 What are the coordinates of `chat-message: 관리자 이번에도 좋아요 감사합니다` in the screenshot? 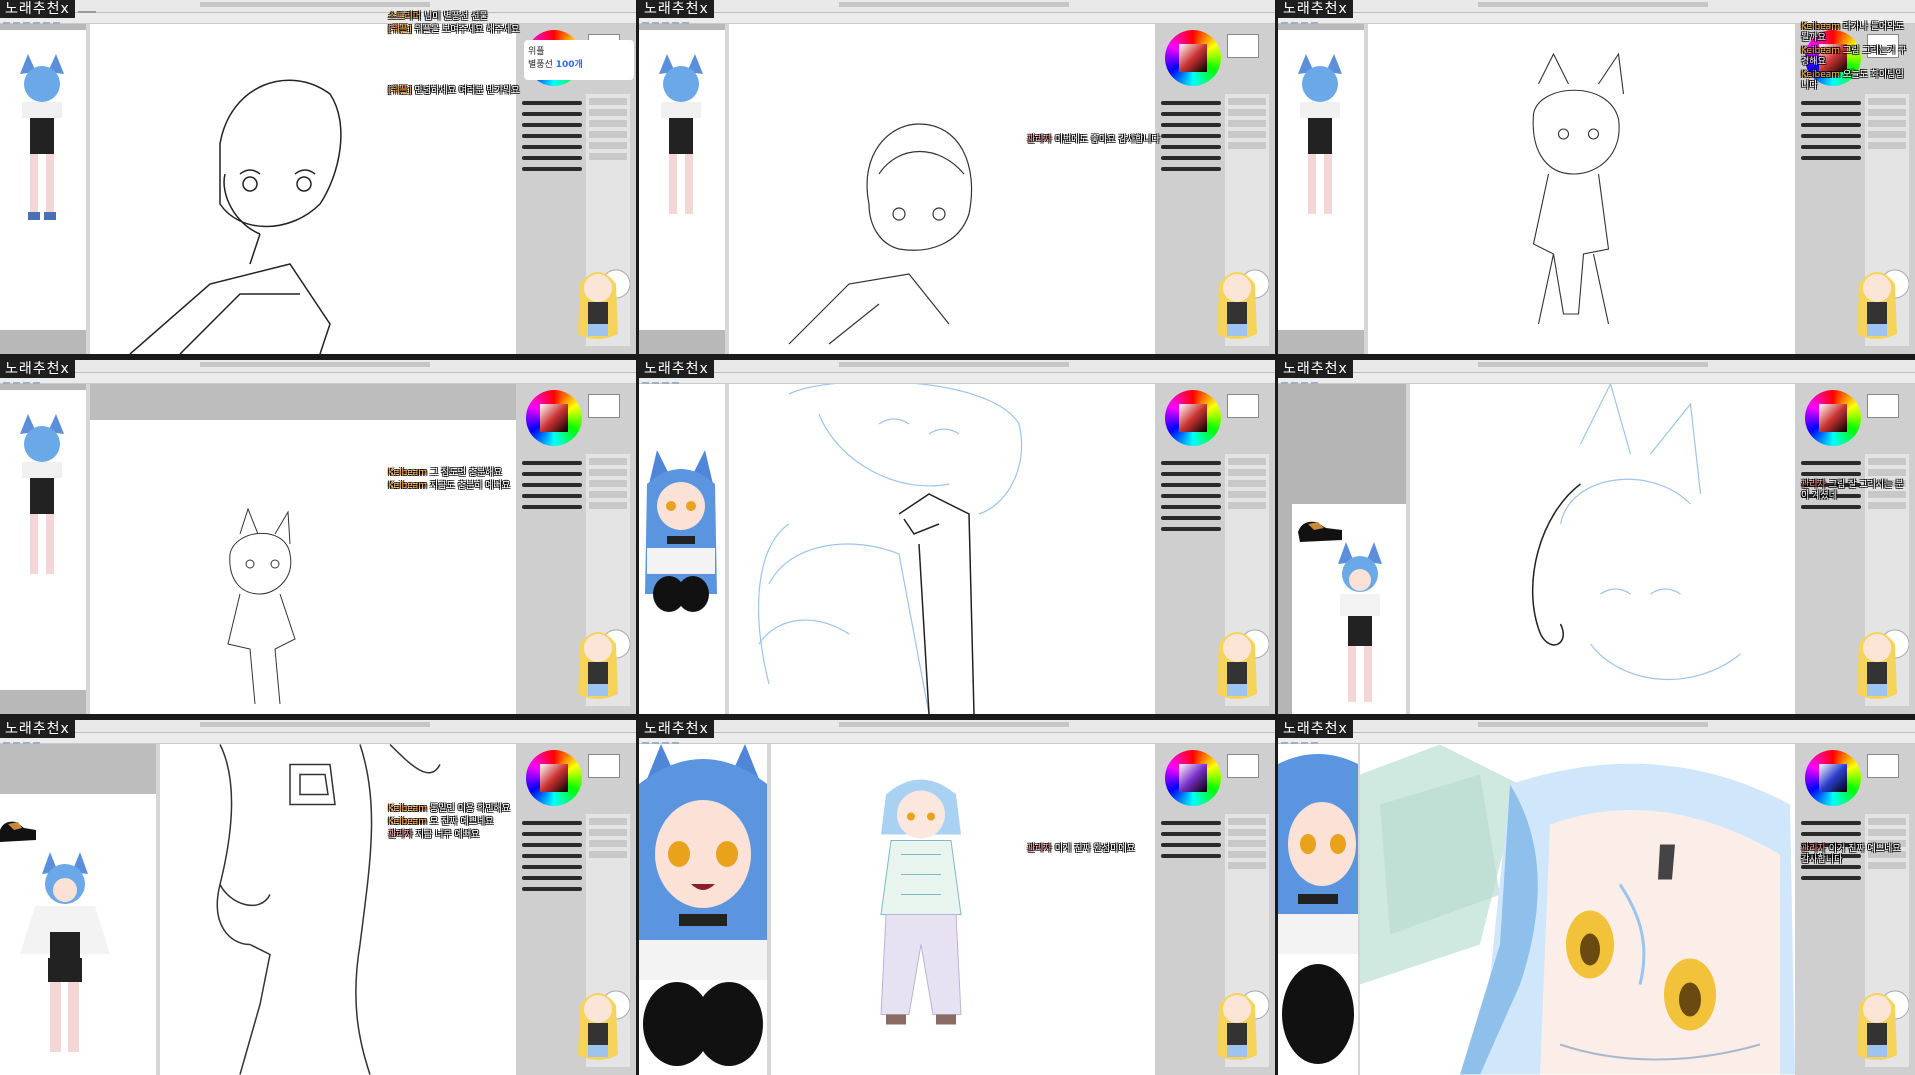 It's located at (1093, 140).